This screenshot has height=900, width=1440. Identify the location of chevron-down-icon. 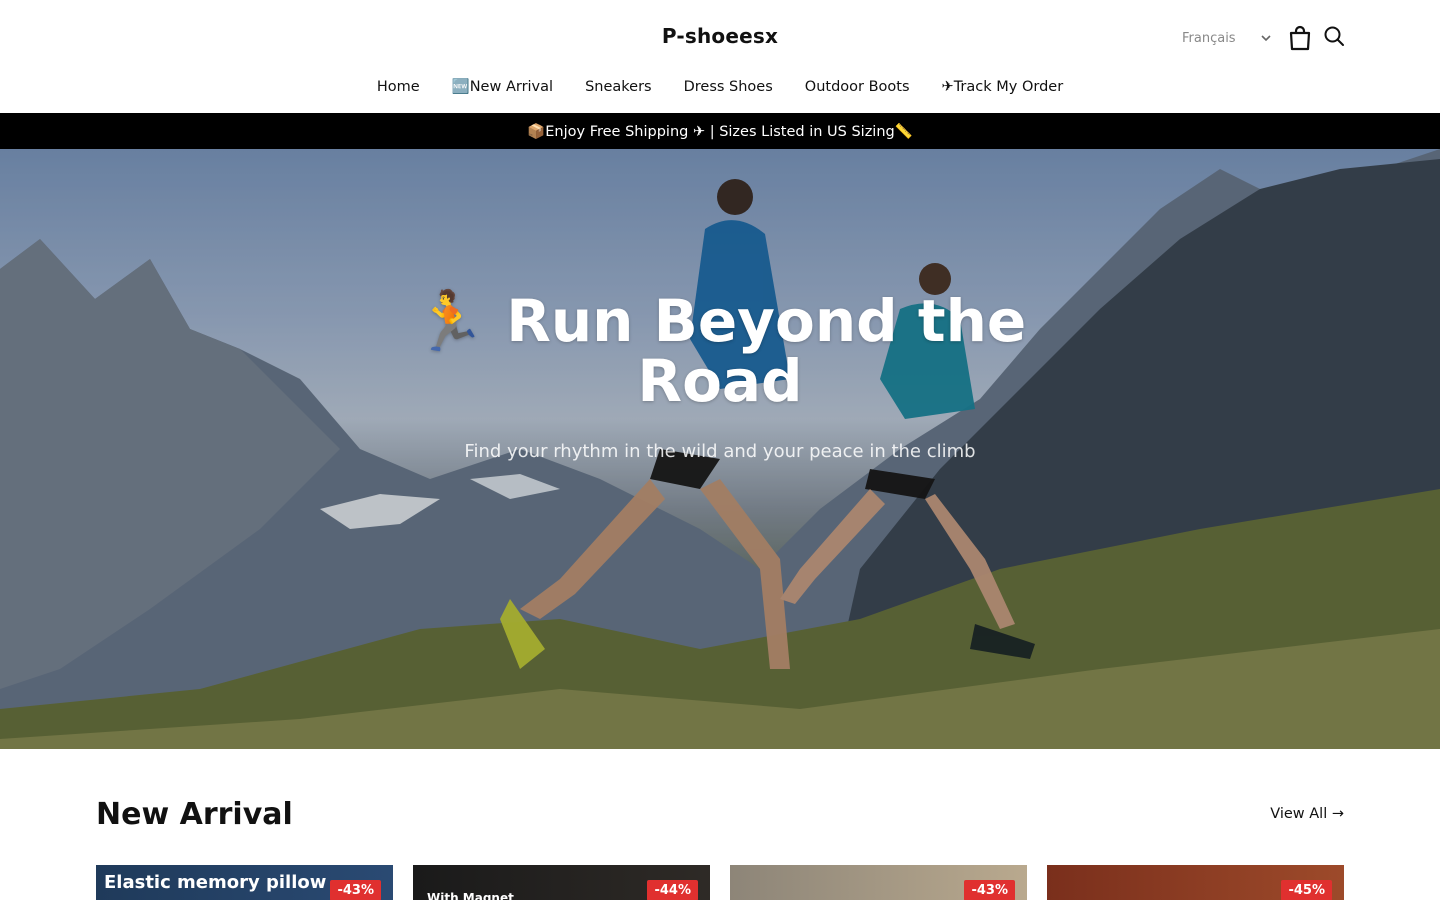
(1266, 38).